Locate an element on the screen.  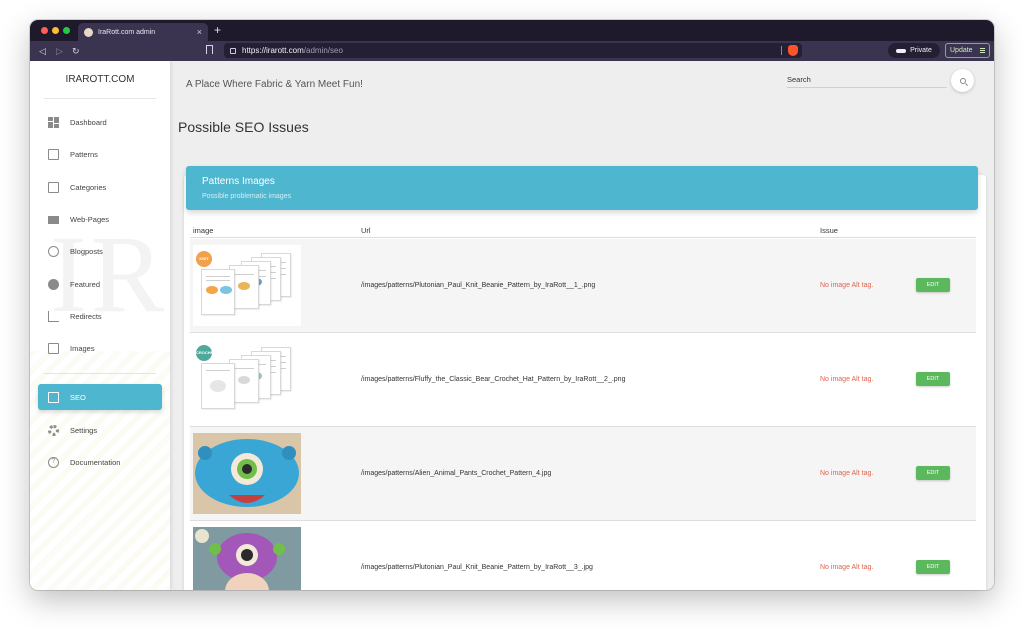
pattern-thumbnail: CROCHET is located at coordinates (247, 379).